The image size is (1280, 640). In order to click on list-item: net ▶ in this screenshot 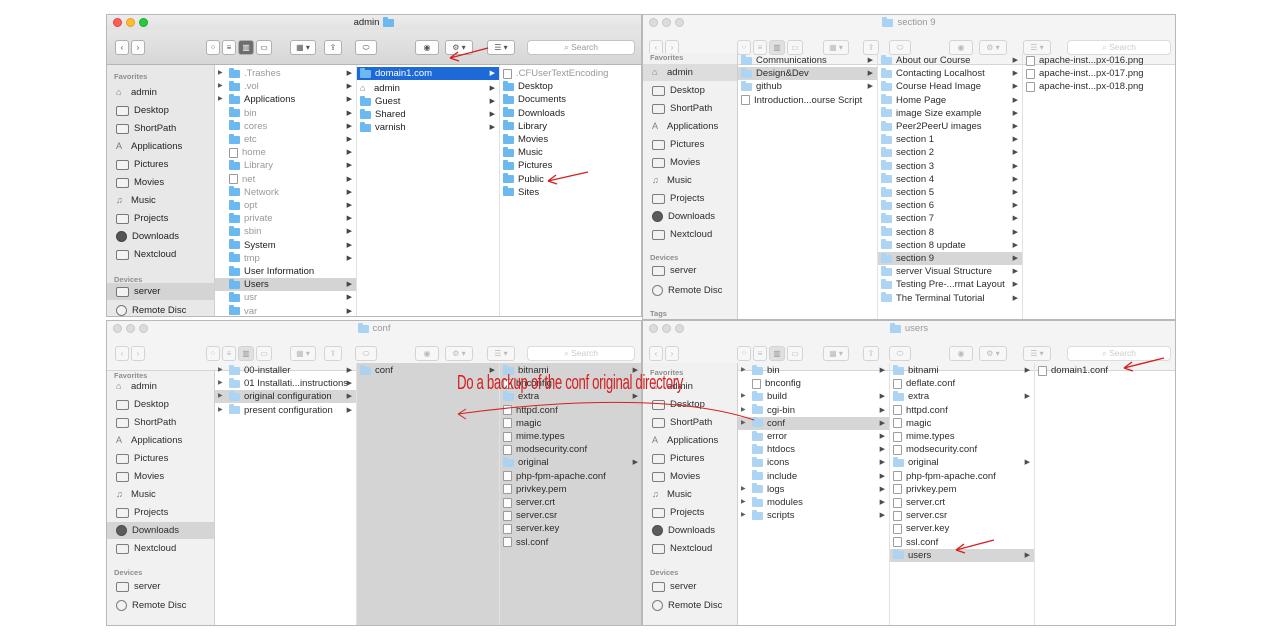, I will do `click(285, 179)`.